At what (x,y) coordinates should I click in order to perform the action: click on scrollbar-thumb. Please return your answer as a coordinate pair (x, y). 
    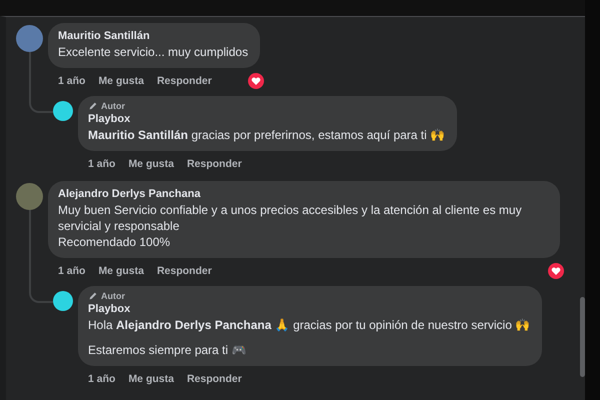
    Looking at the image, I should click on (582, 337).